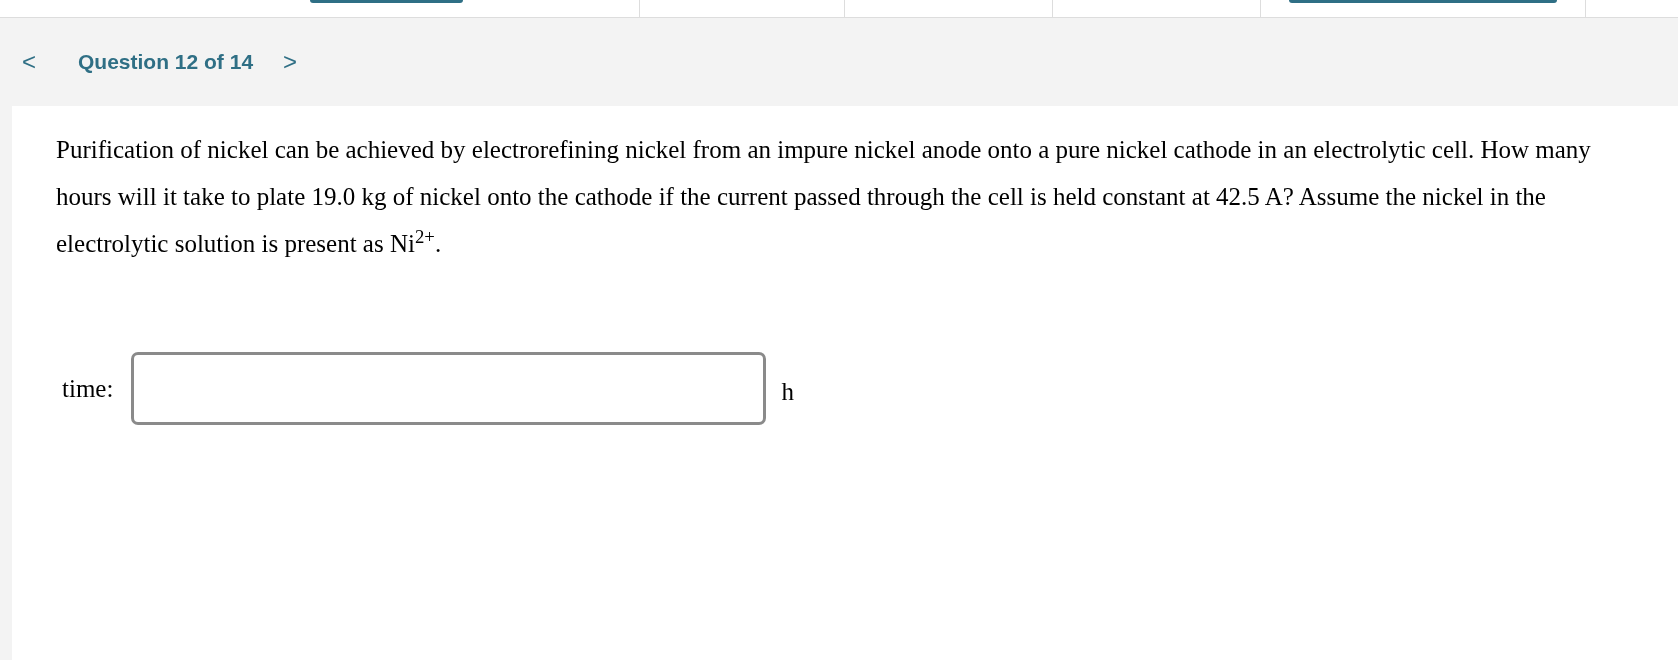  I want to click on unit-label: h, so click(787, 391).